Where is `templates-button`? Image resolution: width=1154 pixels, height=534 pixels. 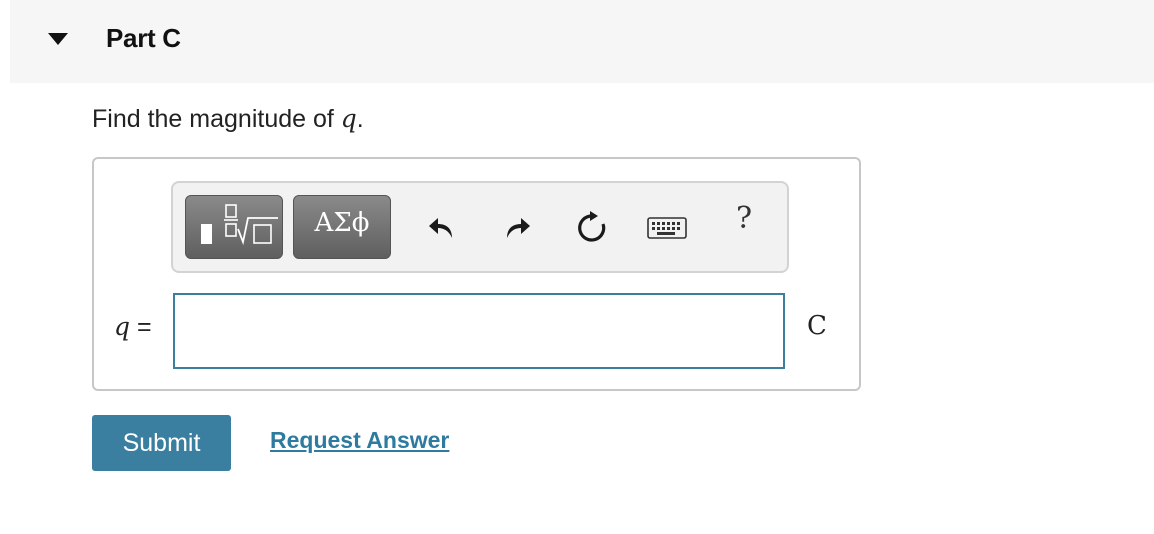 templates-button is located at coordinates (234, 227).